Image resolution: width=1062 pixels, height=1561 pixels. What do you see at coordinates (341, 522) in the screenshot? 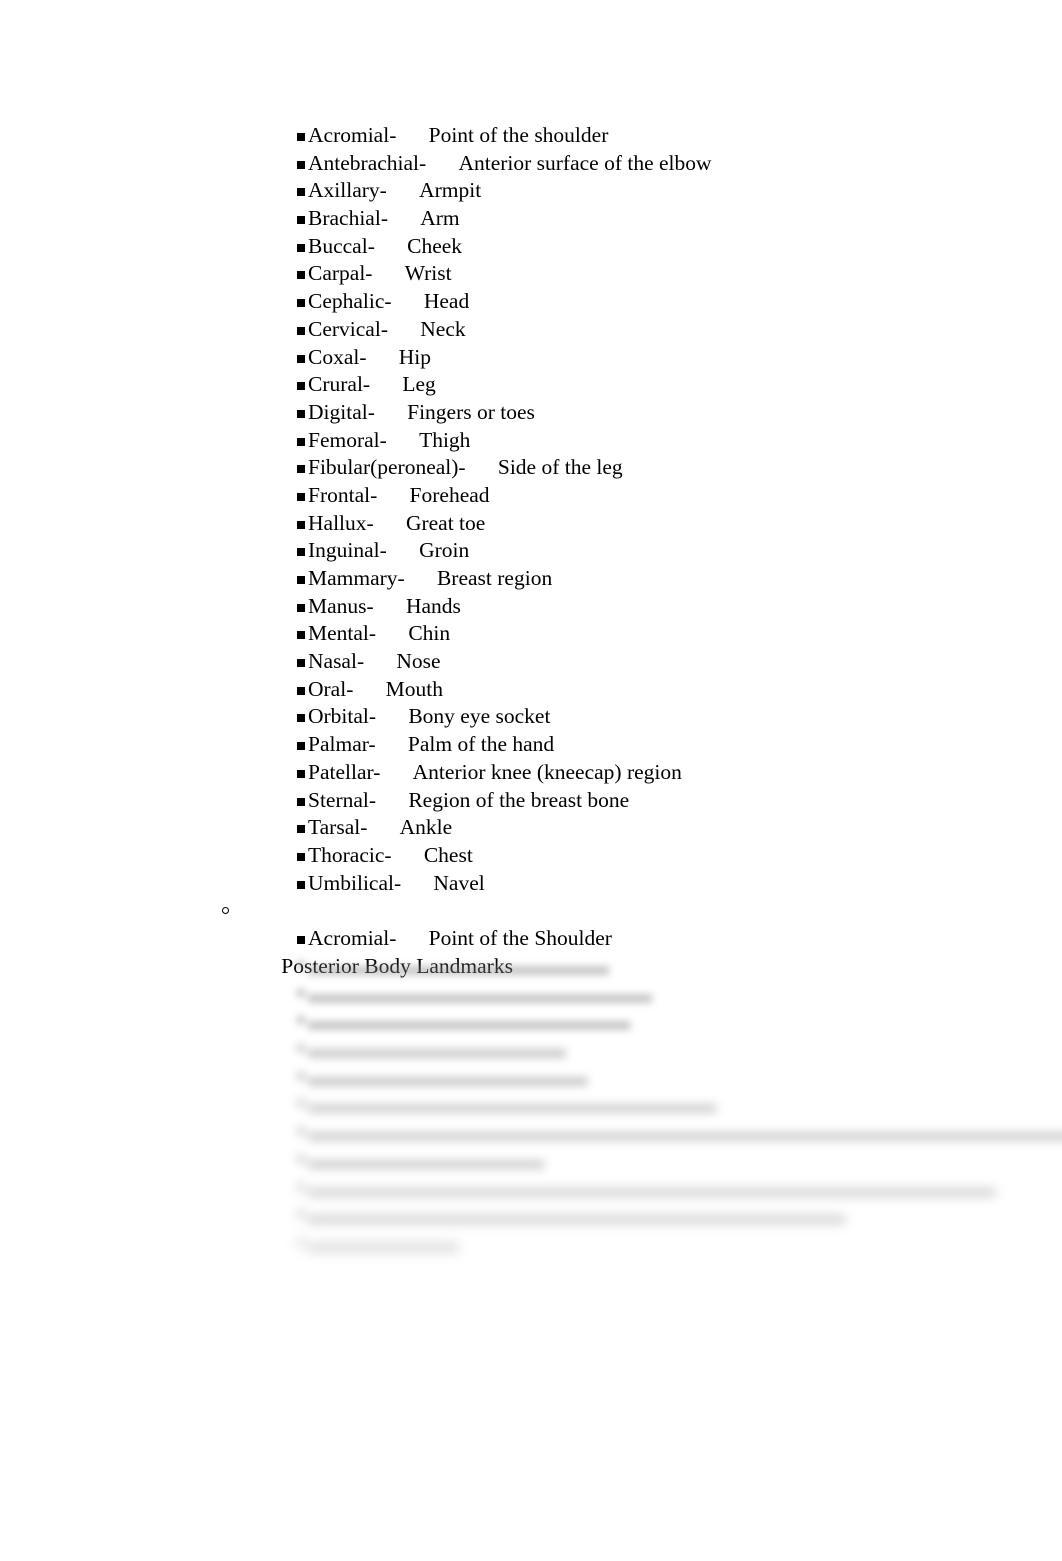
I see `landmark-term: Hallux-` at bounding box center [341, 522].